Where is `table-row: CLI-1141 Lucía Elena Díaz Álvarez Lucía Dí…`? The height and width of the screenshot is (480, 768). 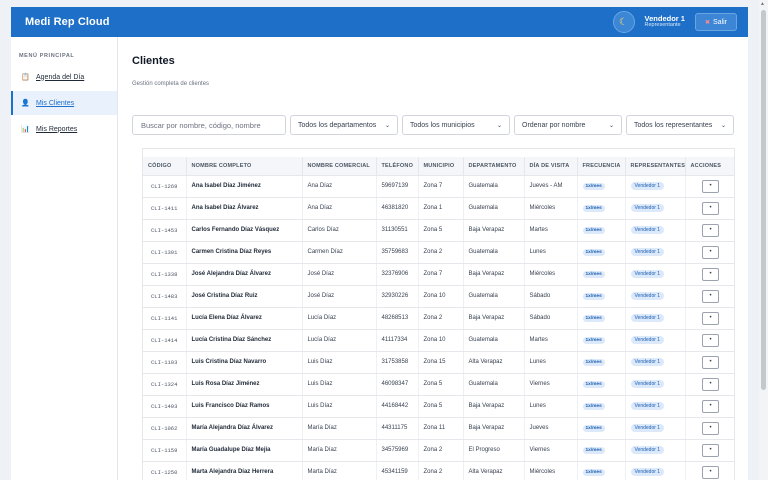
table-row: CLI-1141 Lucía Elena Díaz Álvarez Lucía Dí… is located at coordinates (438, 318).